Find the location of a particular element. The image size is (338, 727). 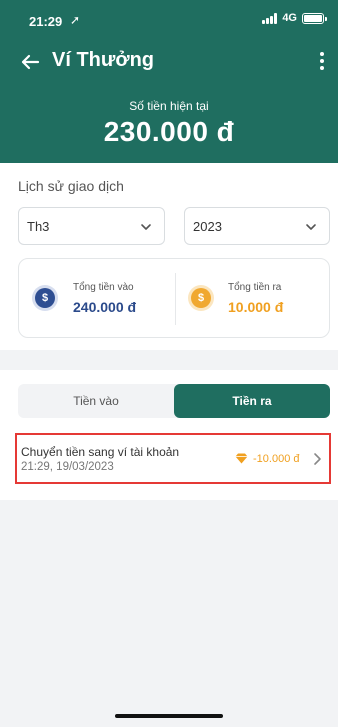

transaction-title: Chuyển tiền sang ví tài khoản is located at coordinates (100, 452).